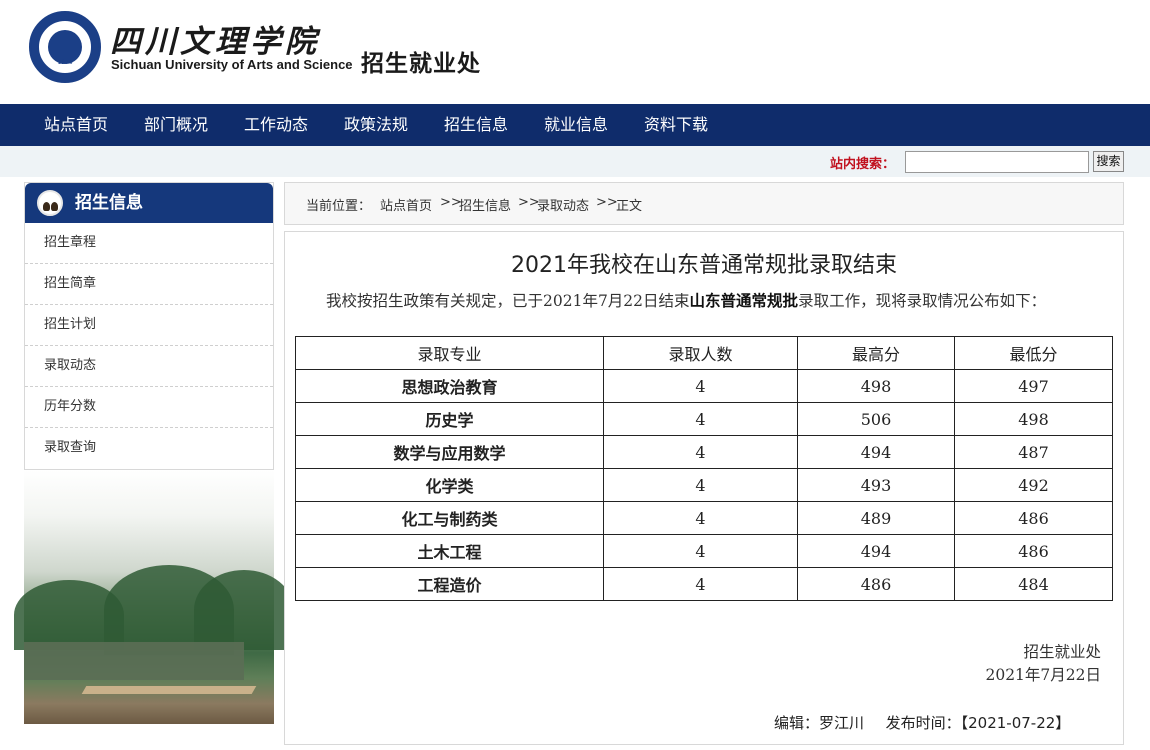 Image resolution: width=1150 pixels, height=750 pixels. I want to click on campus-landscape-image, so click(154, 597).